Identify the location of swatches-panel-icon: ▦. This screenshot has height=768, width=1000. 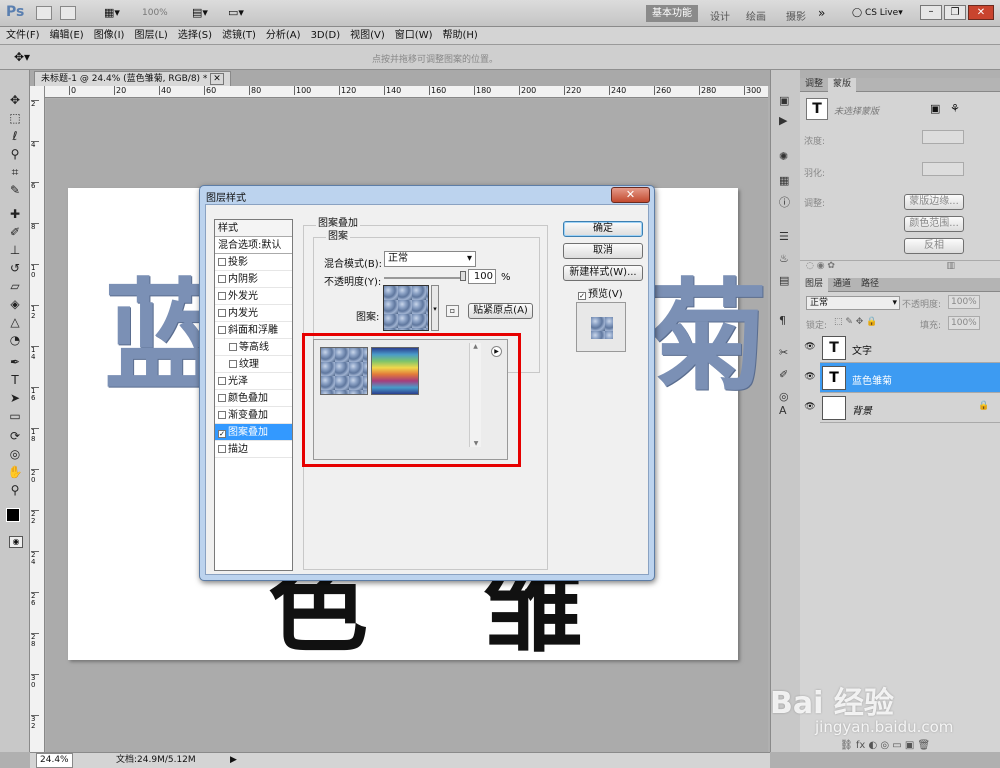
(784, 181).